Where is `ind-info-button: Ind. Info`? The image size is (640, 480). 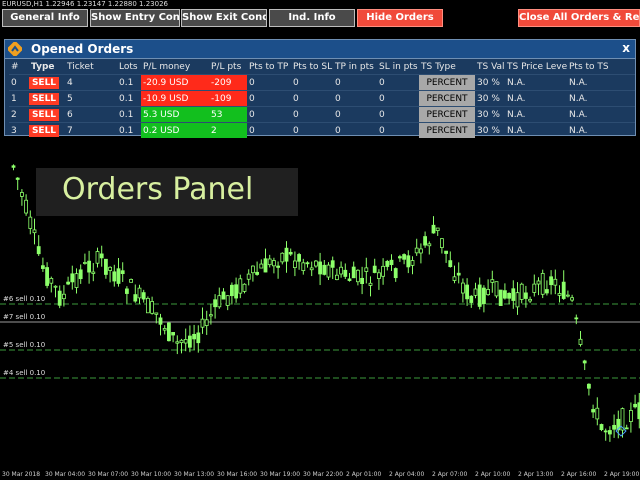
ind-info-button: Ind. Info is located at coordinates (312, 18).